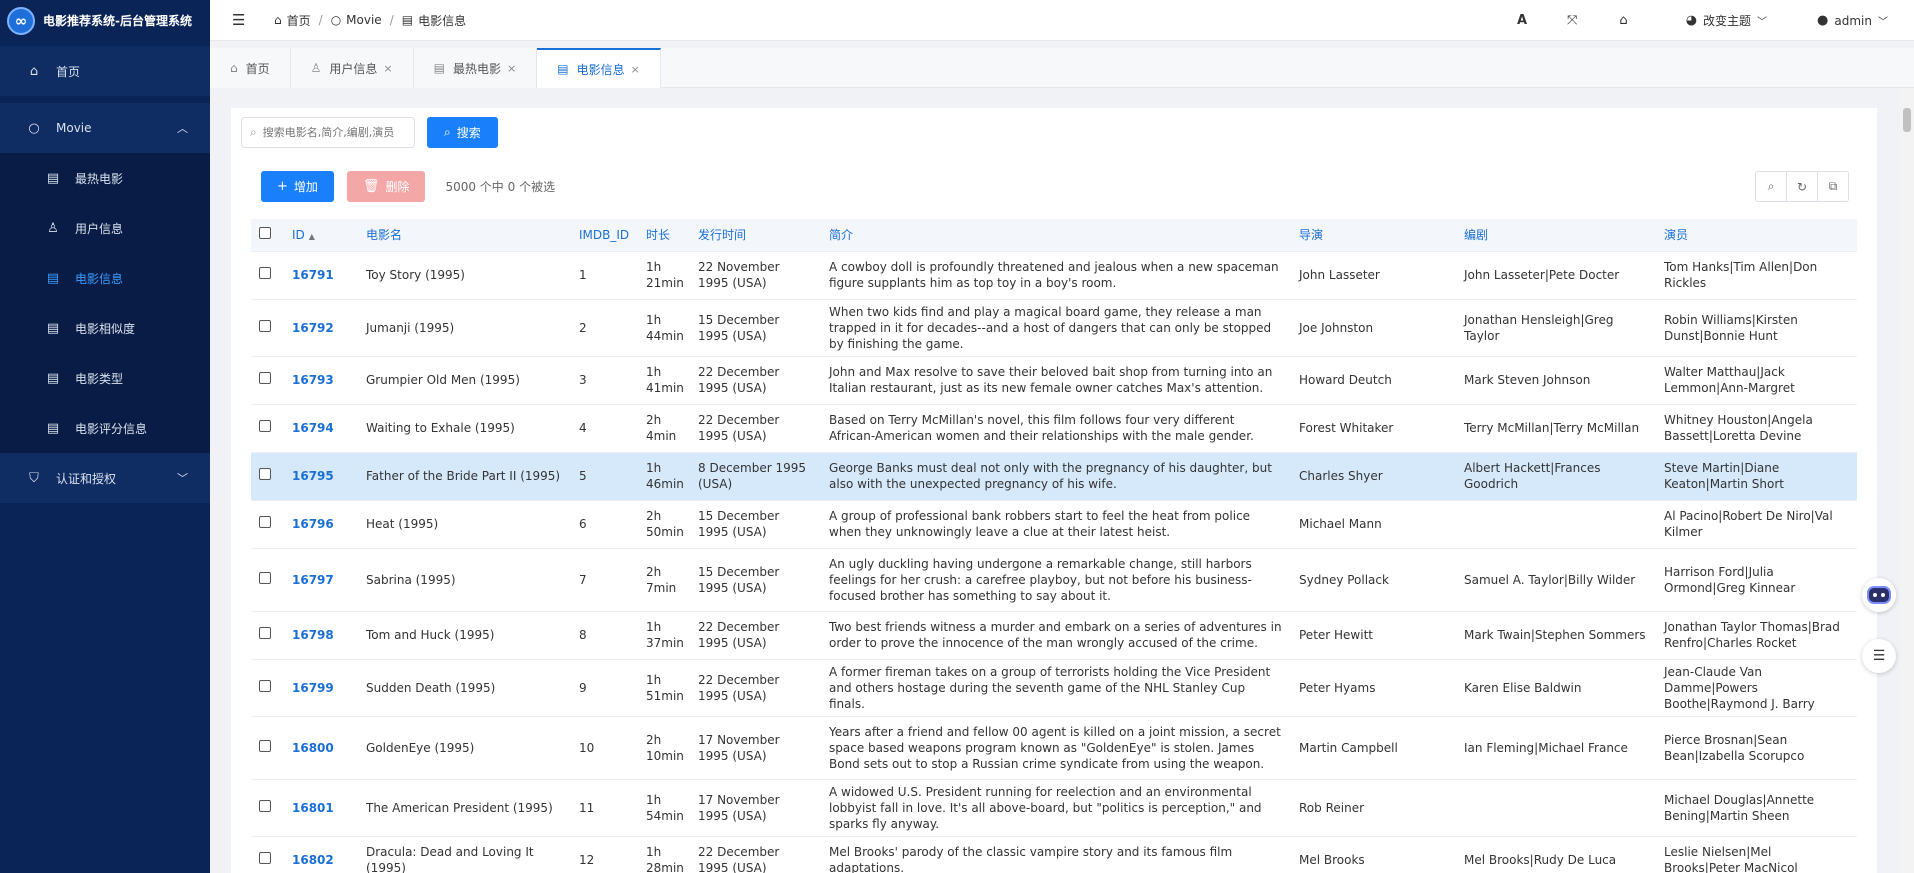 The width and height of the screenshot is (1914, 873). Describe the element at coordinates (664, 235) in the screenshot. I see `column-header: 时长` at that location.